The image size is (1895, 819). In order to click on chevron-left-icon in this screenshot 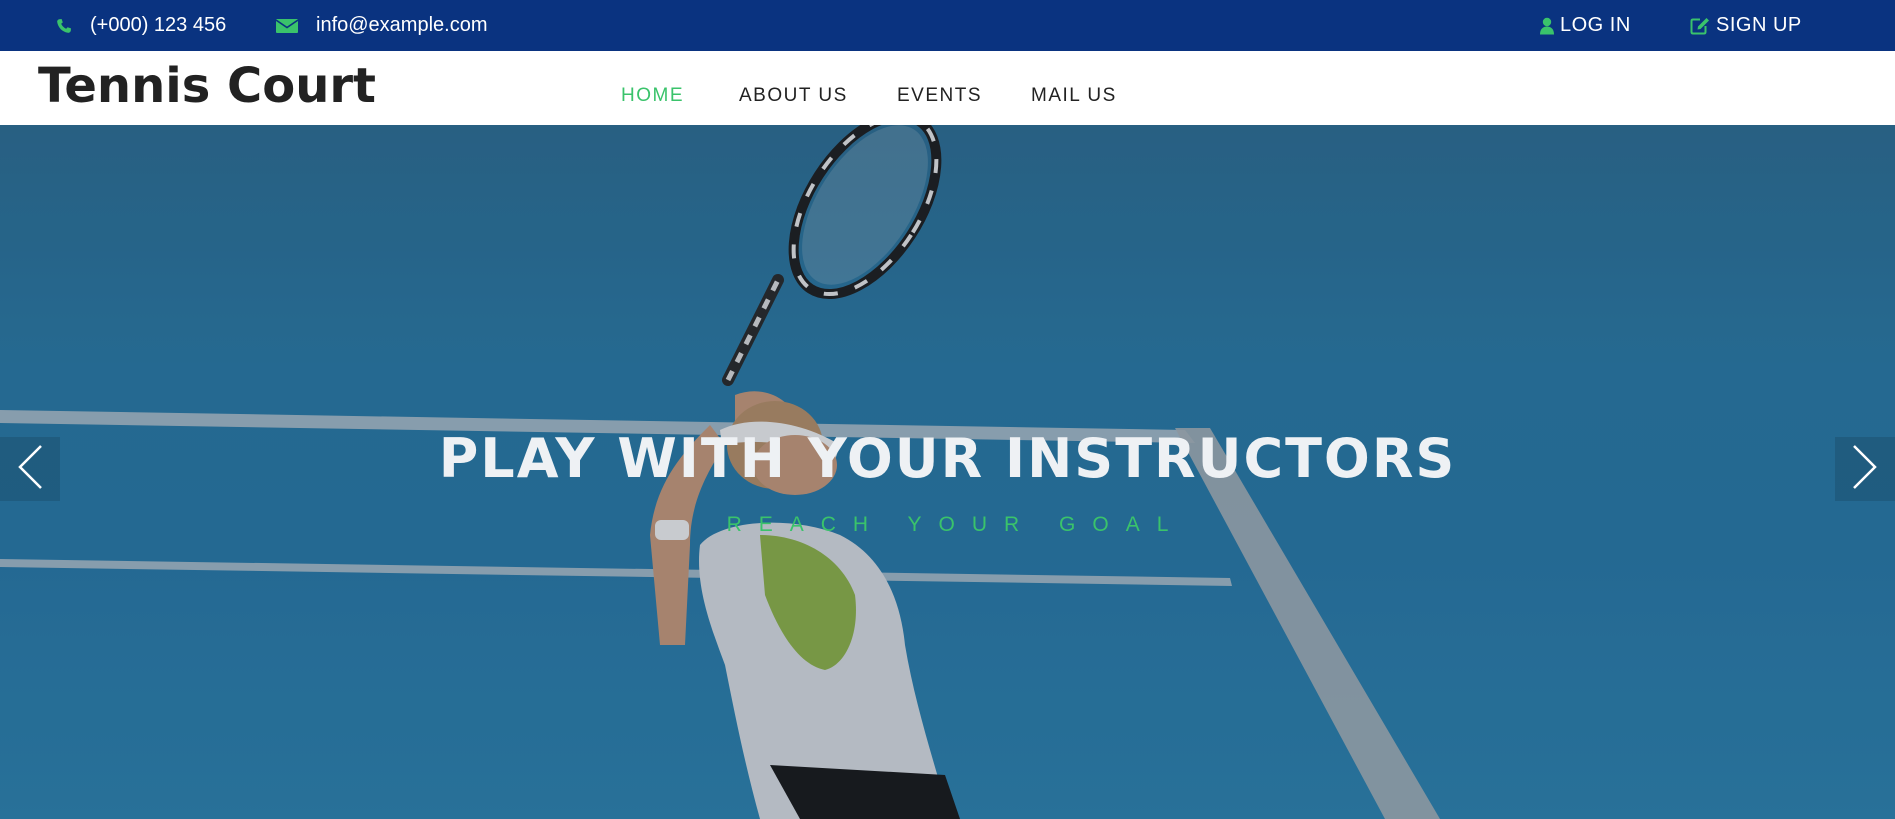, I will do `click(30, 469)`.